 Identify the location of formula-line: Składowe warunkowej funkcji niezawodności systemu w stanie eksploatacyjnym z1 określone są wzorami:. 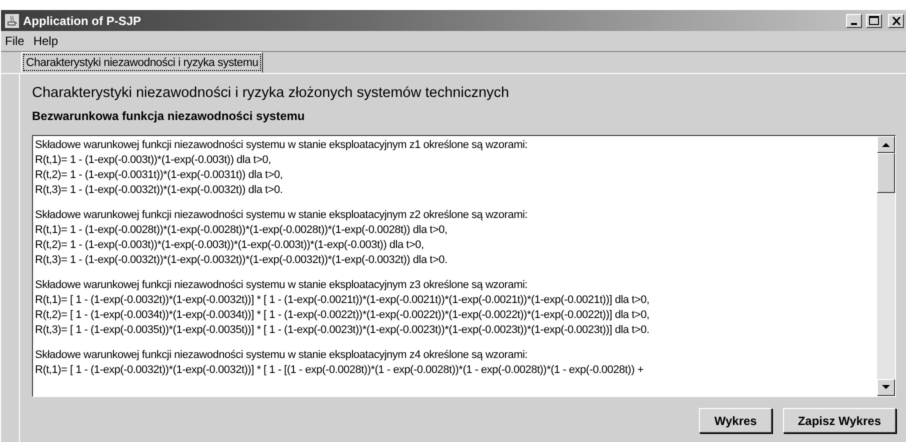
(281, 145).